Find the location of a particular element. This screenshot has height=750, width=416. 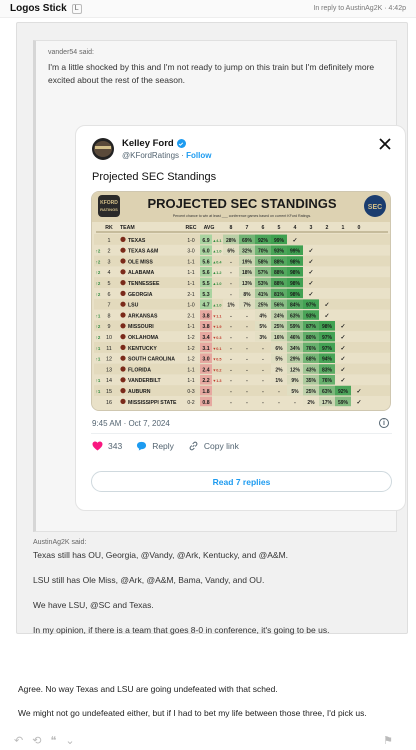

avg-change: ▼0.1 is located at coordinates (216, 349).